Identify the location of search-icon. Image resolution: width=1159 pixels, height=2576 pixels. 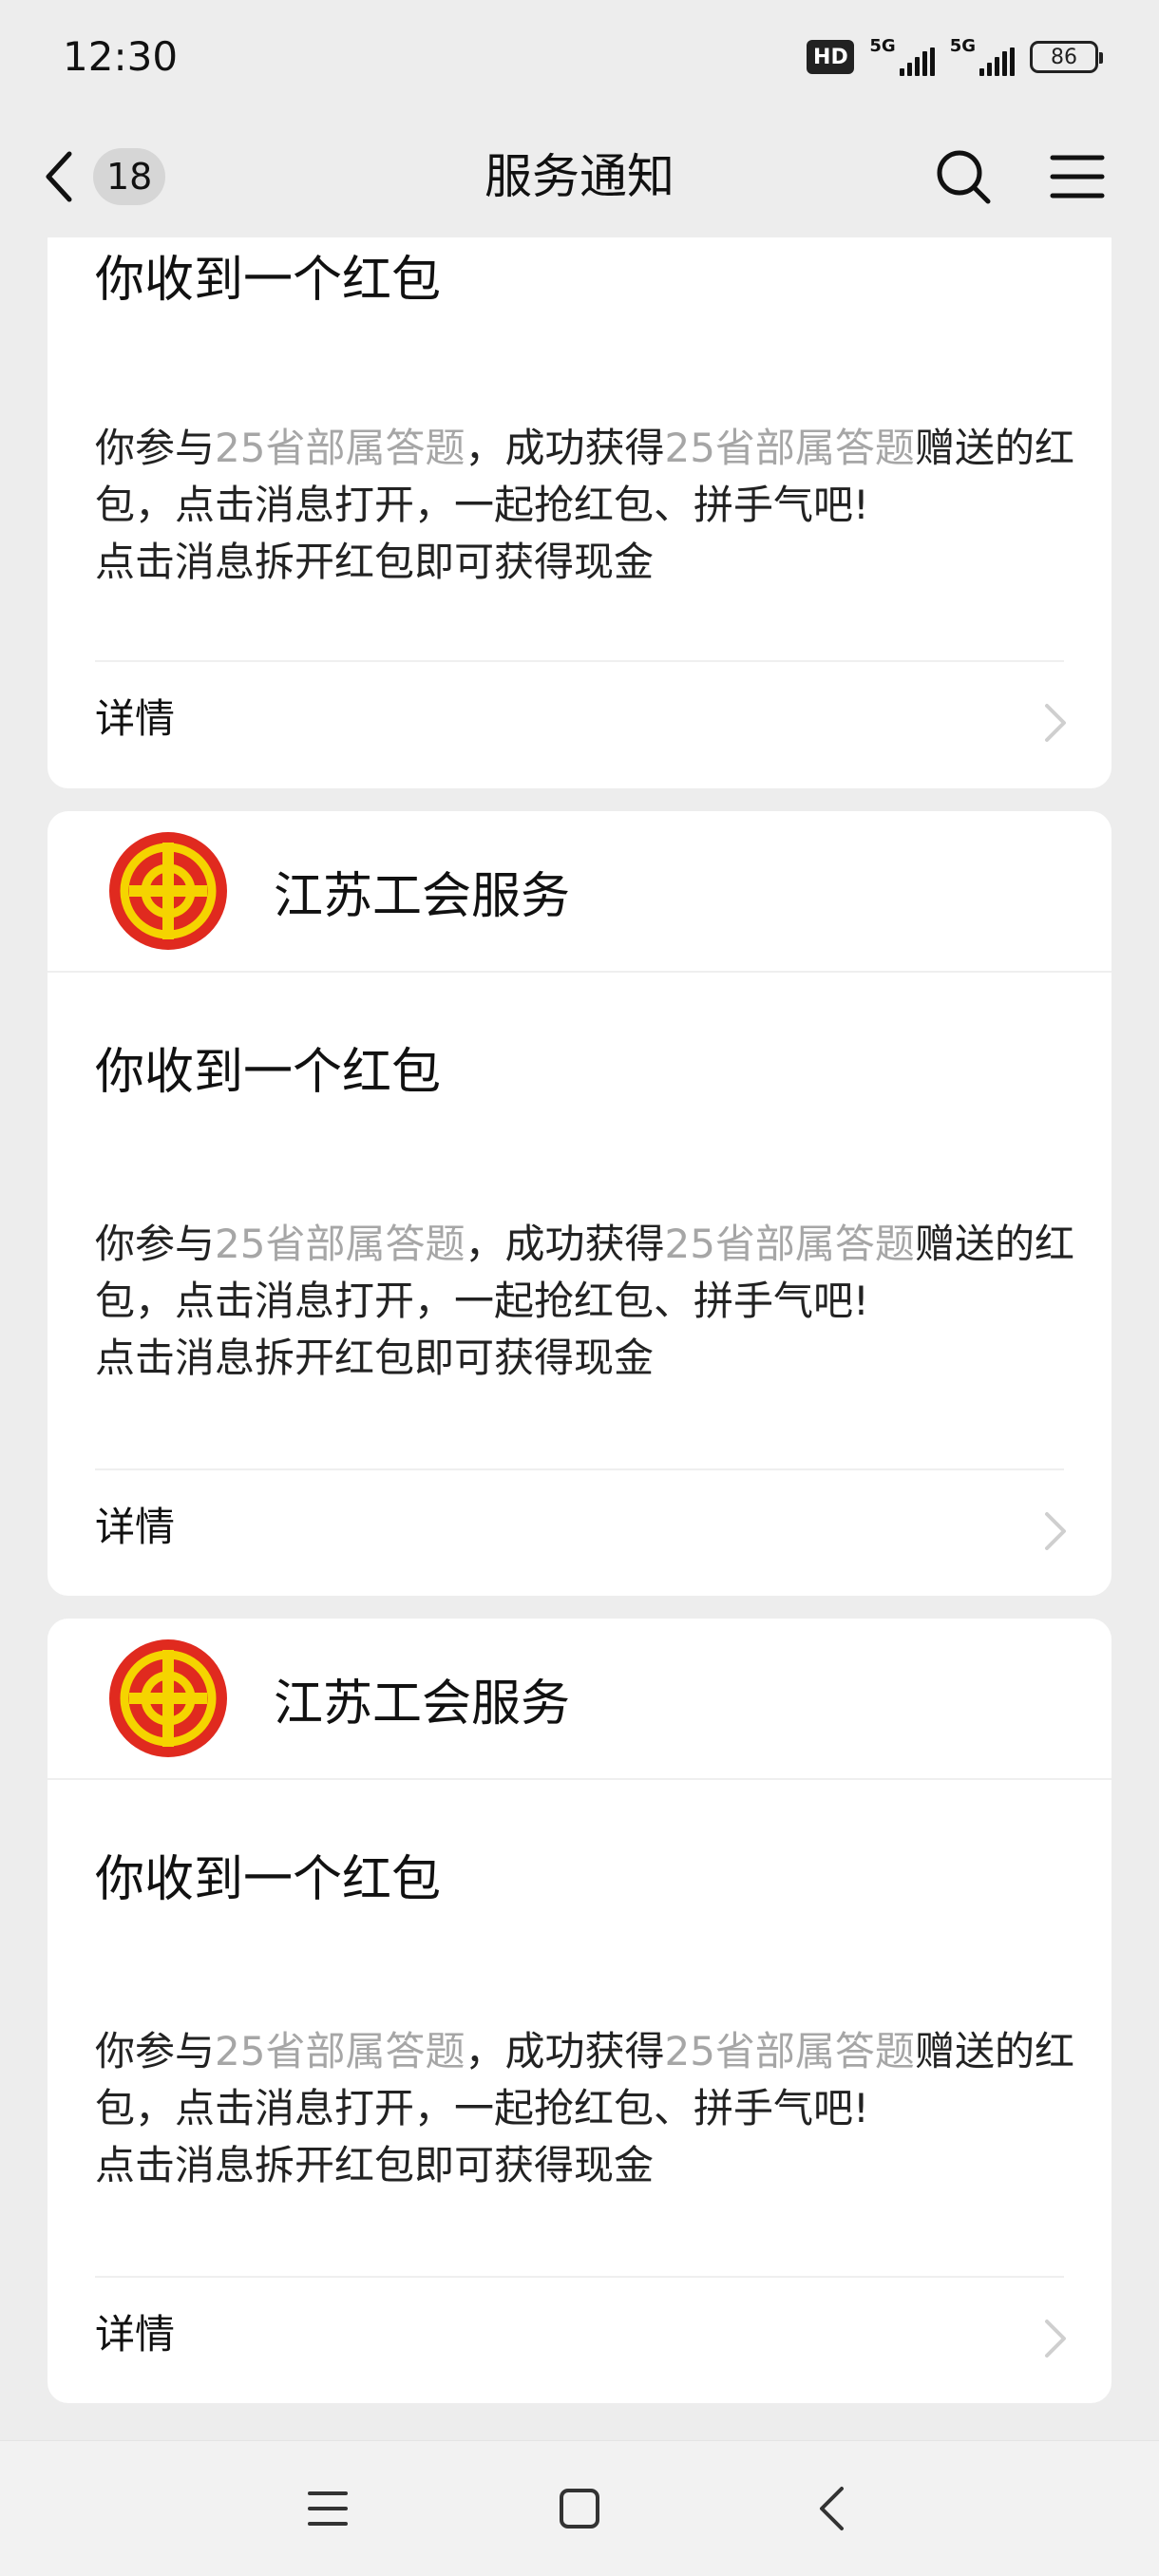
(964, 177).